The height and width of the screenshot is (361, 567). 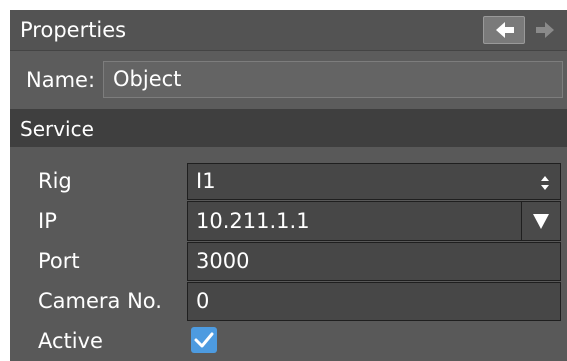 What do you see at coordinates (374, 181) in the screenshot?
I see `rig-select: I1` at bounding box center [374, 181].